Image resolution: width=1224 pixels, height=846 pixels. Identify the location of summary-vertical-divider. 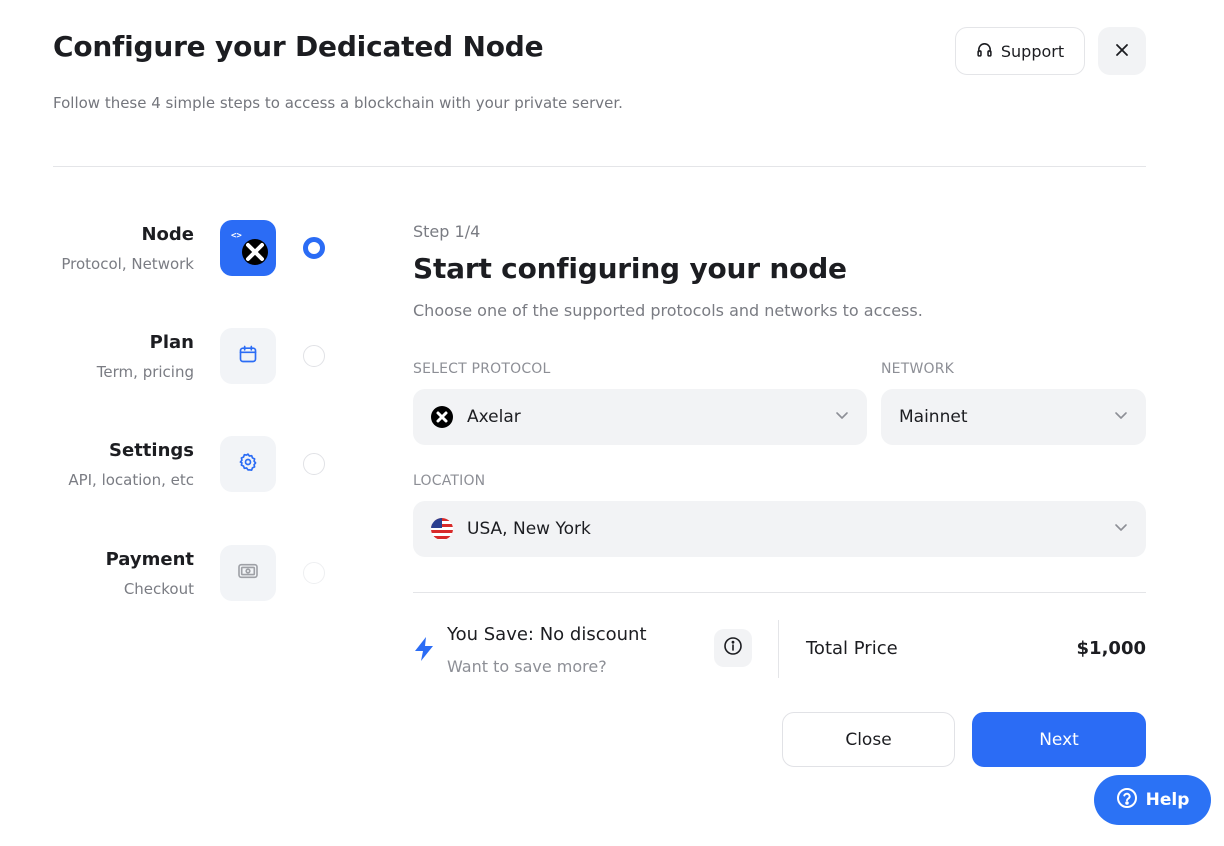
(778, 649).